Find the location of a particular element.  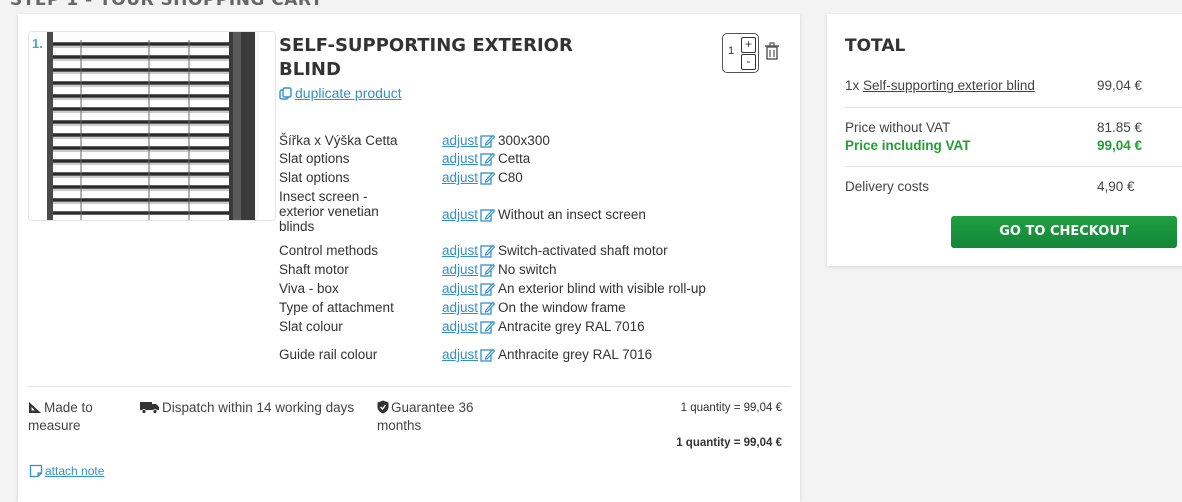

item-index: 1. is located at coordinates (37, 43).